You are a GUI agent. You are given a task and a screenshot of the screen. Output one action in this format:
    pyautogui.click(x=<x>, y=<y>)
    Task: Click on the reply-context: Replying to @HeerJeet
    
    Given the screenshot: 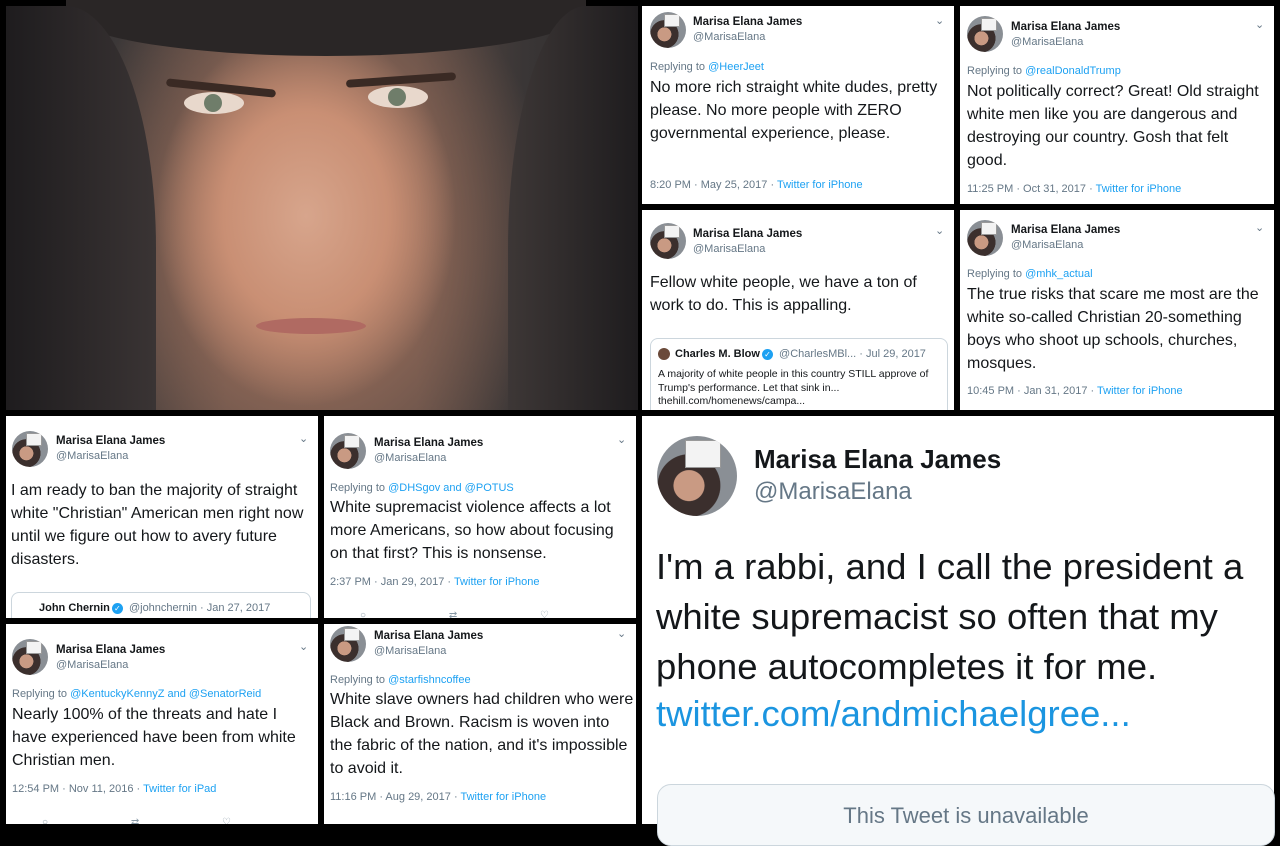 What is the action you would take?
    pyautogui.click(x=707, y=67)
    